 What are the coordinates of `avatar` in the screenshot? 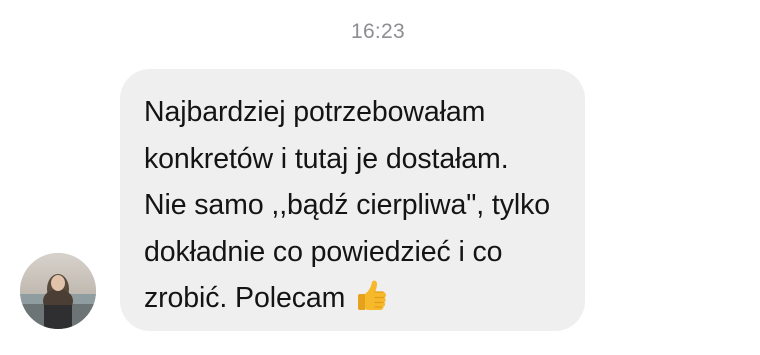 It's located at (58, 291).